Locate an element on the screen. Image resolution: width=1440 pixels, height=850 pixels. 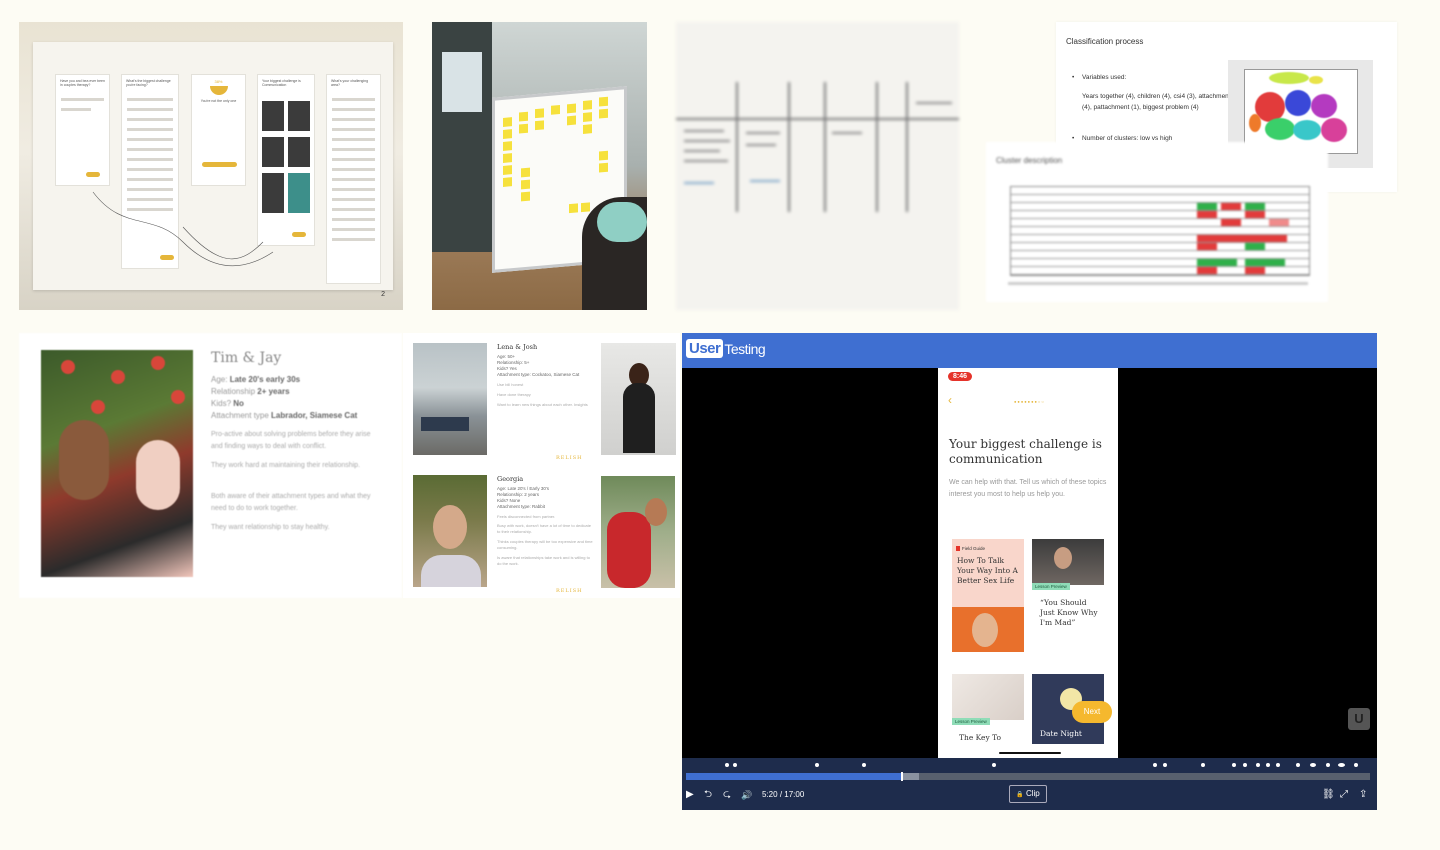
player-controls: ▶ ⮌ ⮎ 🔊 5:20 / 17:00 🔒 Clip ⛓ ⤢ ⇪ is located at coordinates (1029, 784).